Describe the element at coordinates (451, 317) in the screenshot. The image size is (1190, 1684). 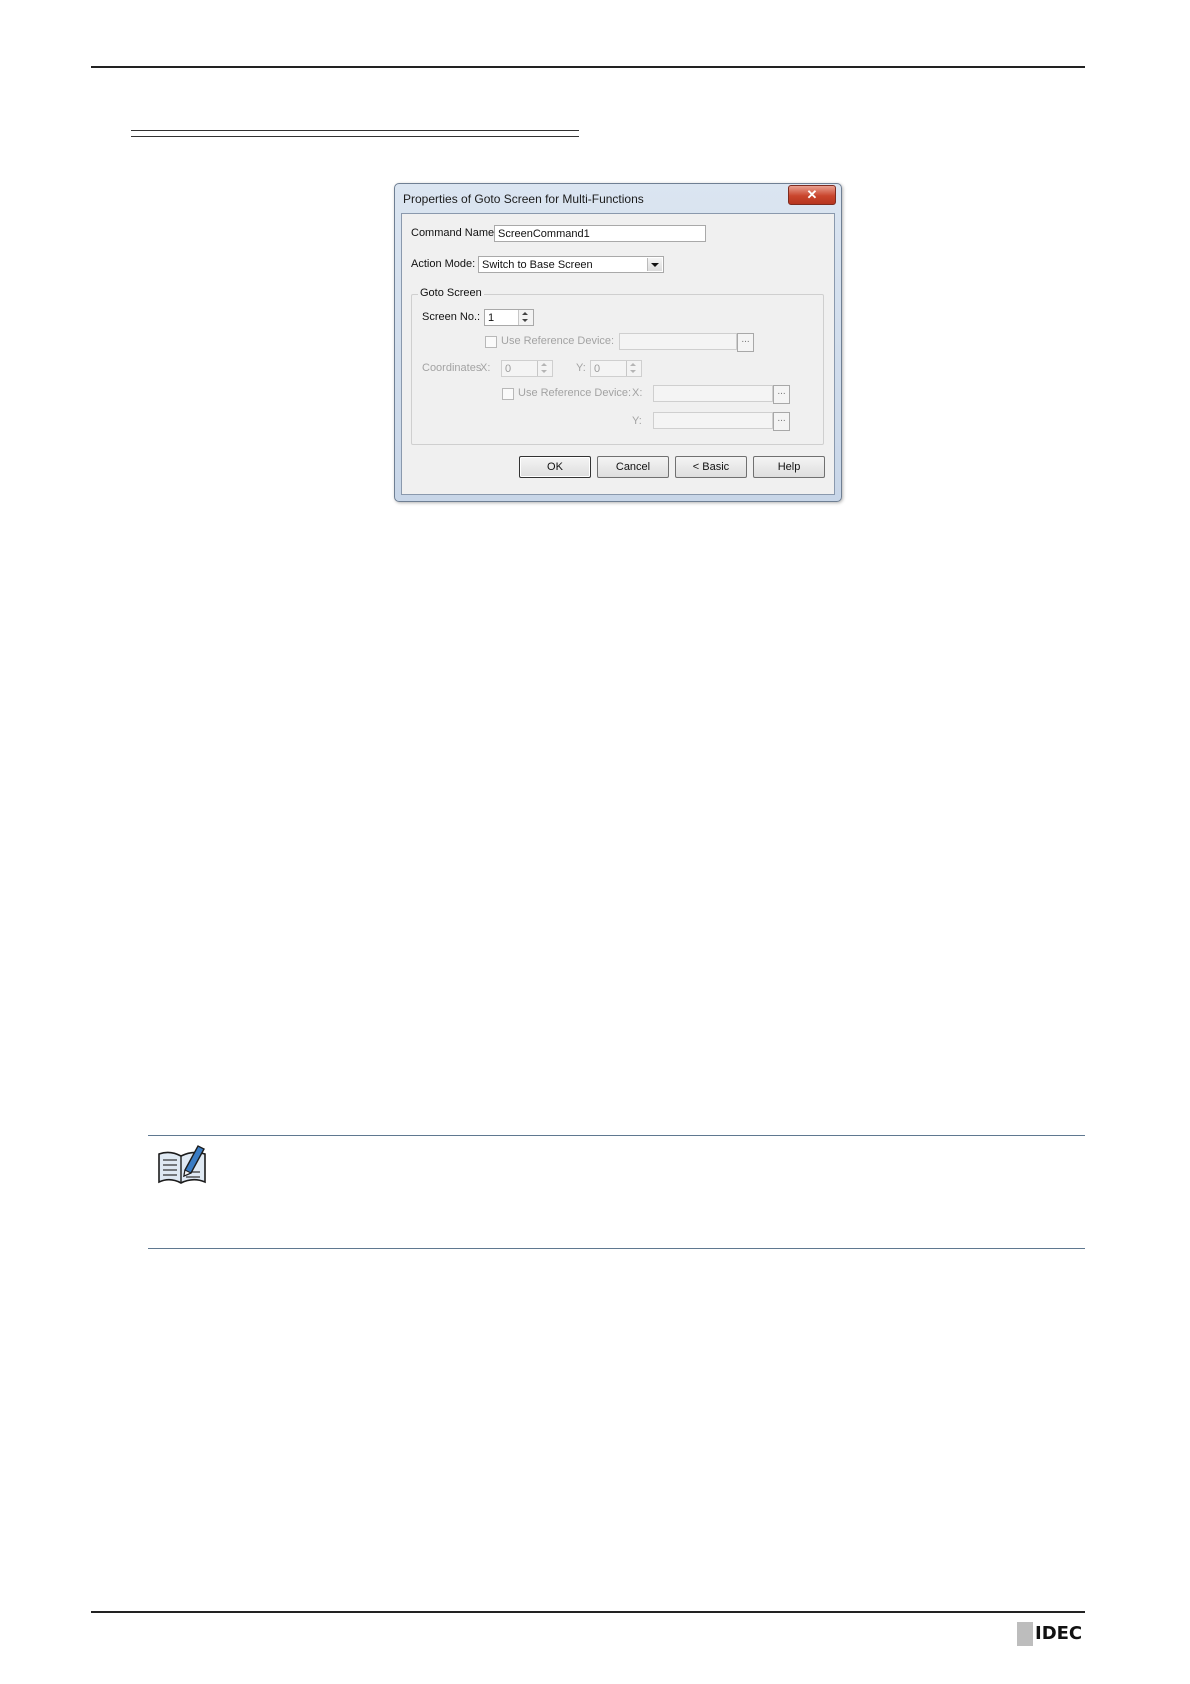
I see `screen-no-label: Screen No.:` at that location.